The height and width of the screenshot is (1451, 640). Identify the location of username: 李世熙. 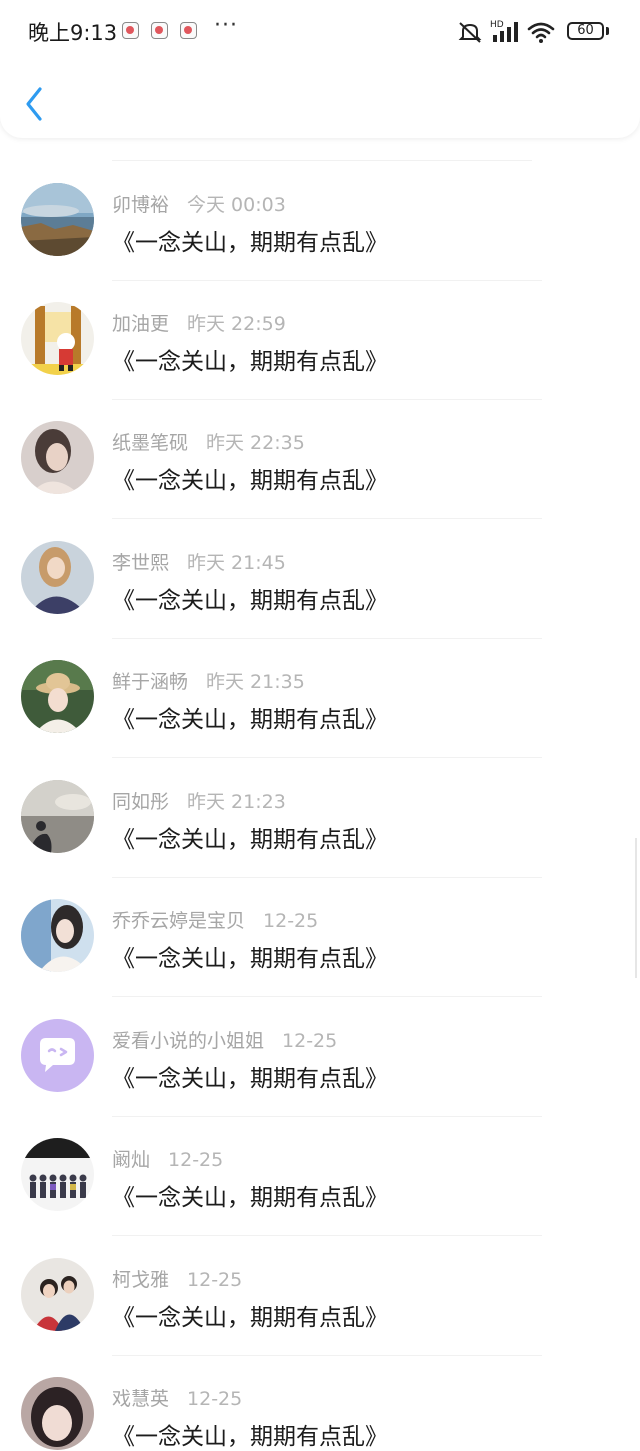
(140, 563).